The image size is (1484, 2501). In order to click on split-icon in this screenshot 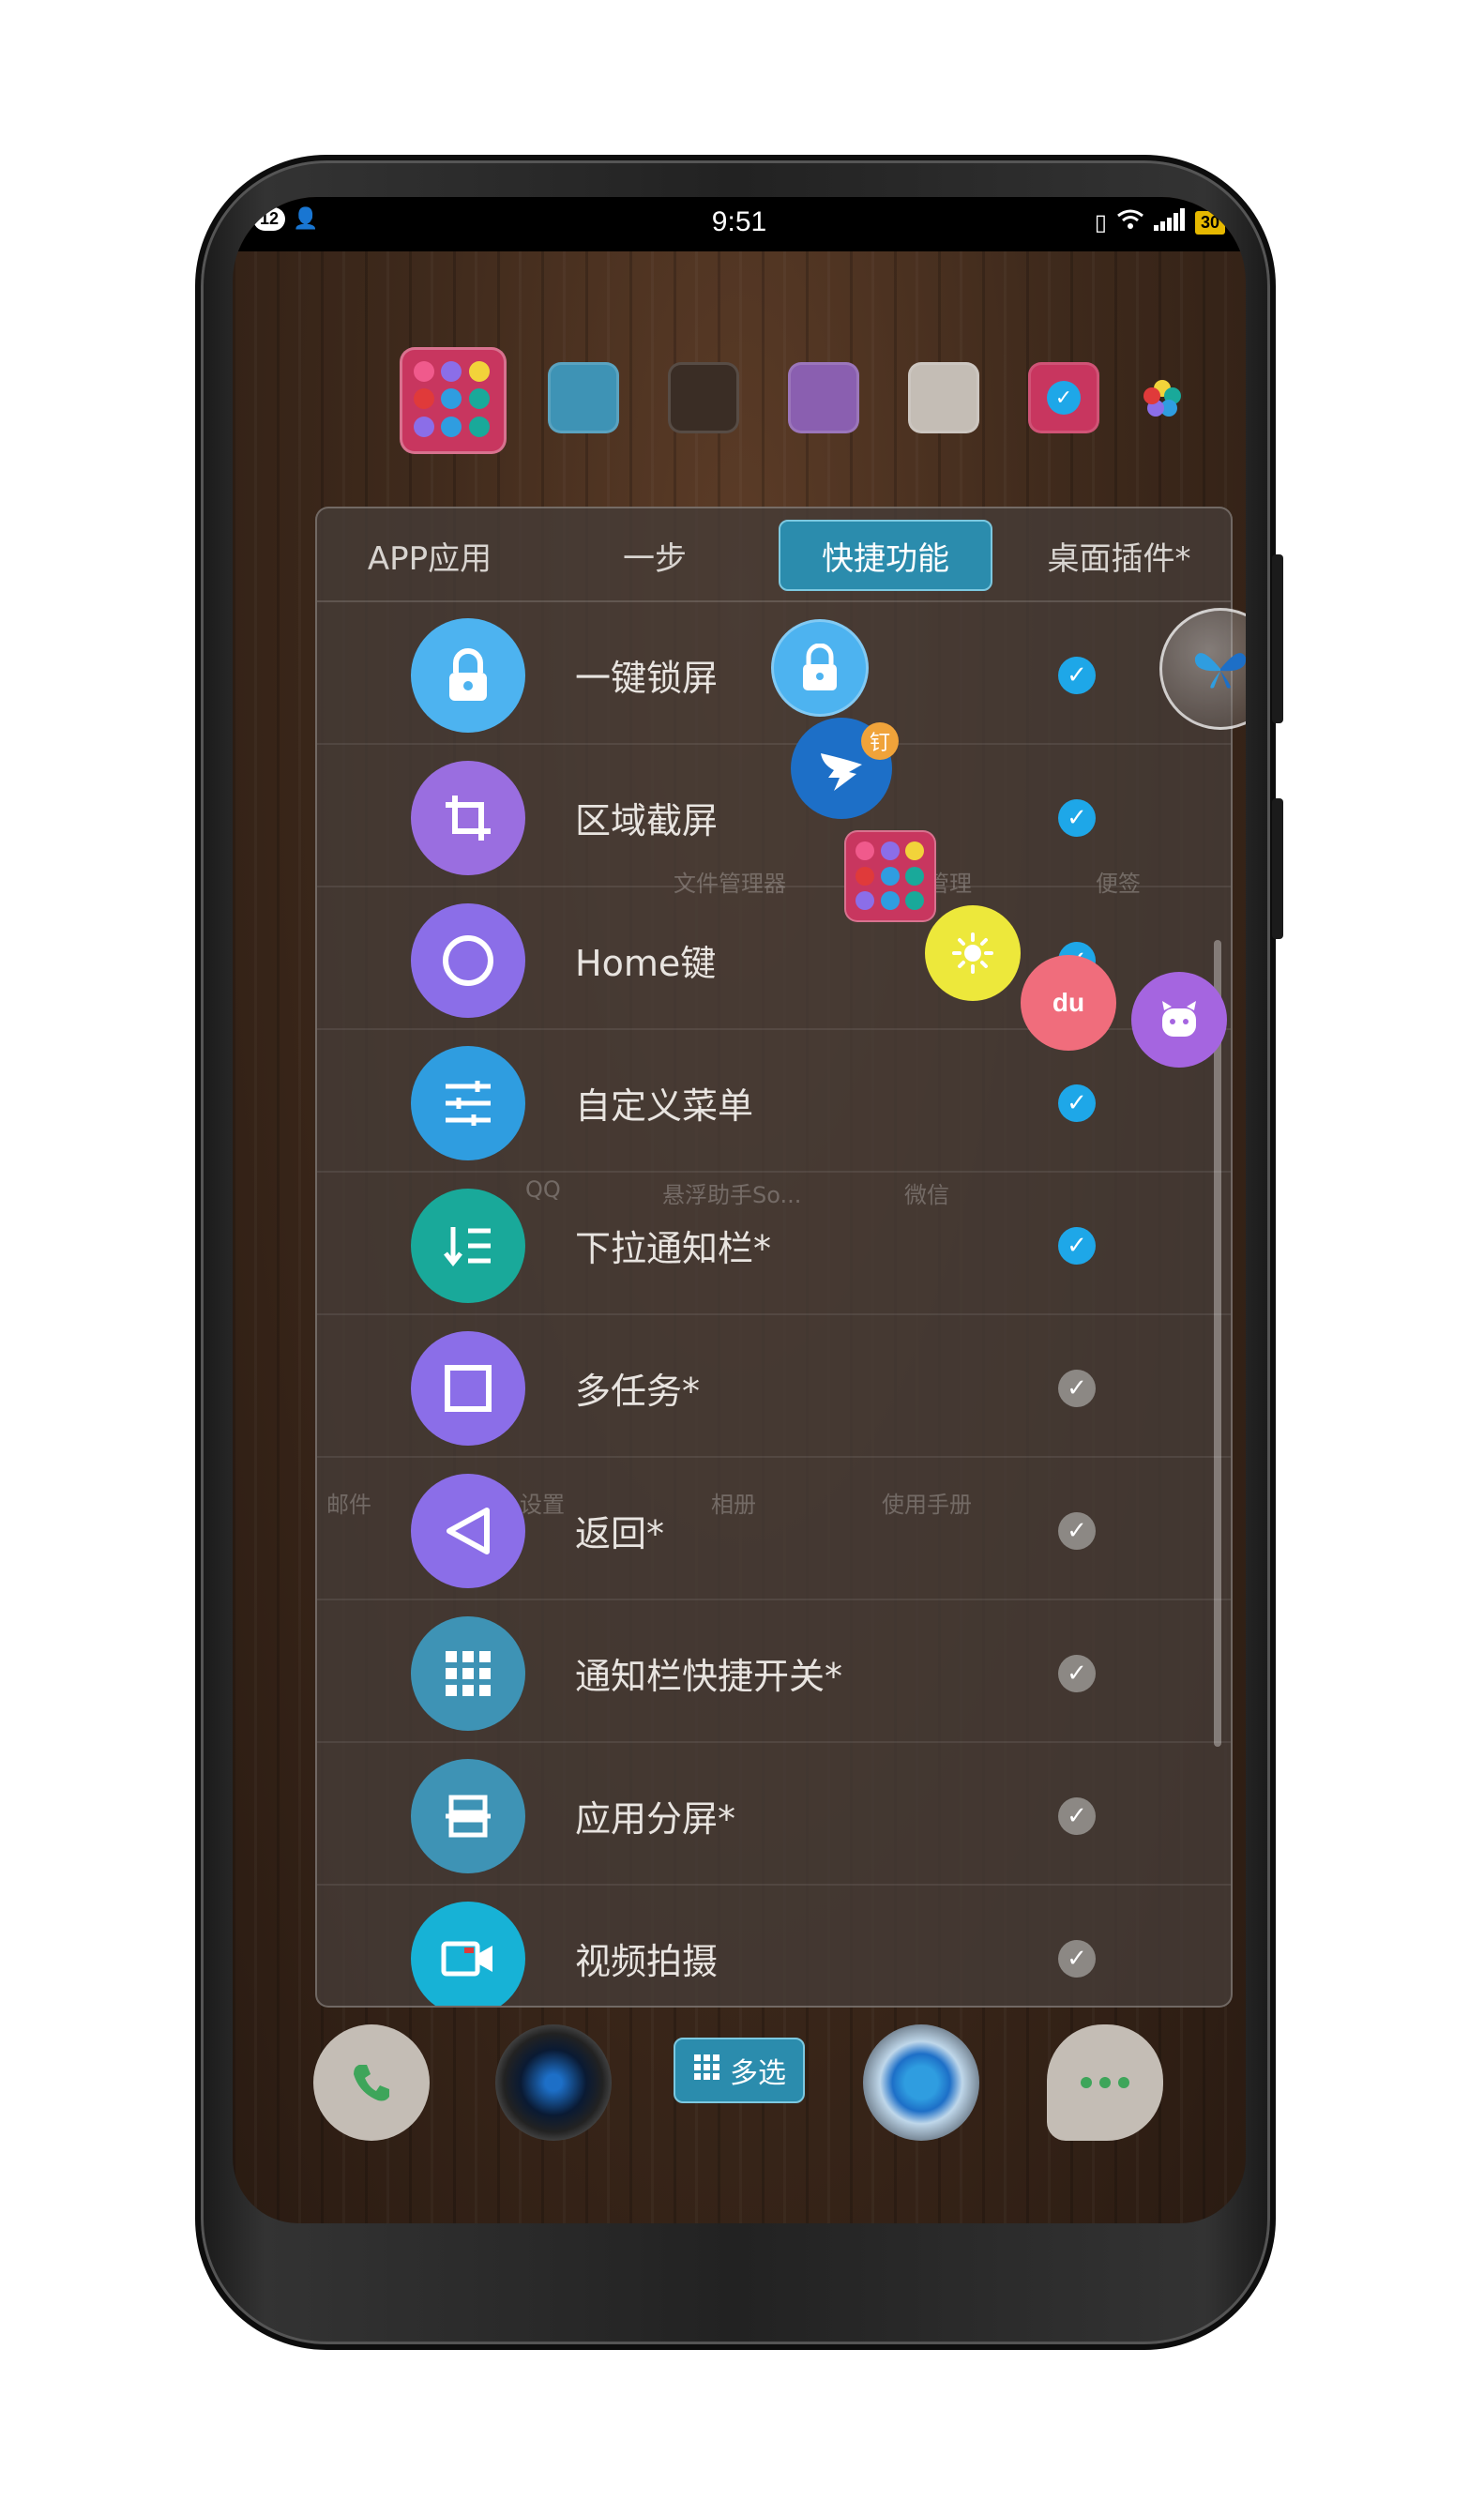, I will do `click(468, 1816)`.